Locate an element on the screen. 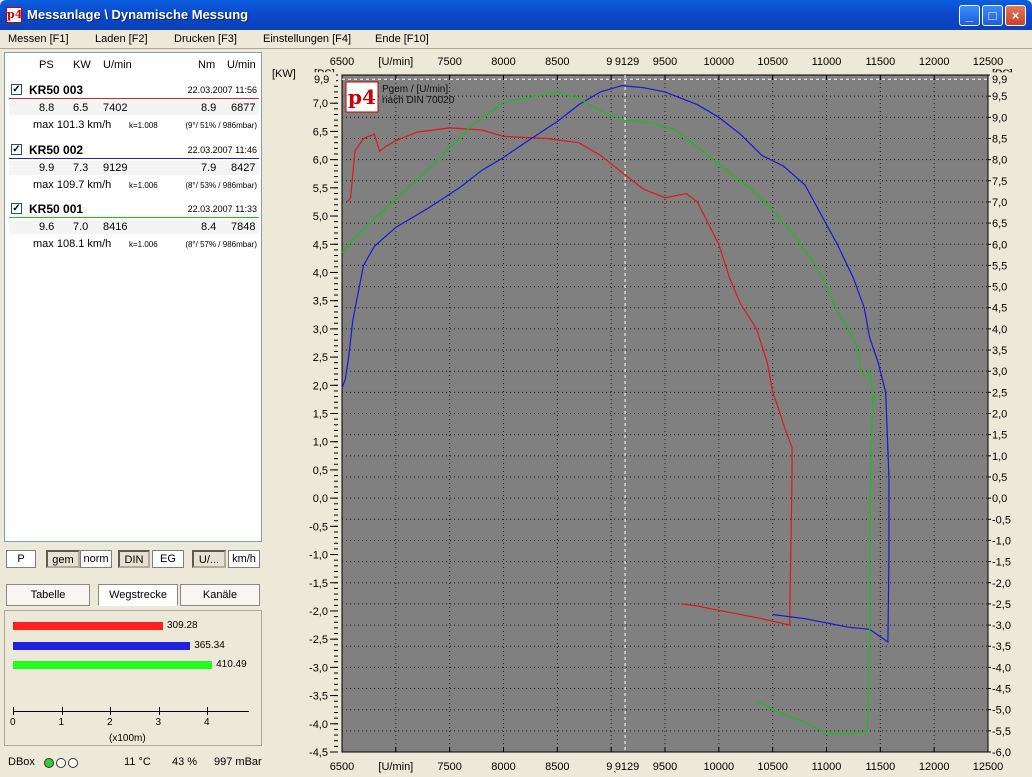 This screenshot has width=1032, height=777. menu-ende: Ende [F10] is located at coordinates (402, 39).